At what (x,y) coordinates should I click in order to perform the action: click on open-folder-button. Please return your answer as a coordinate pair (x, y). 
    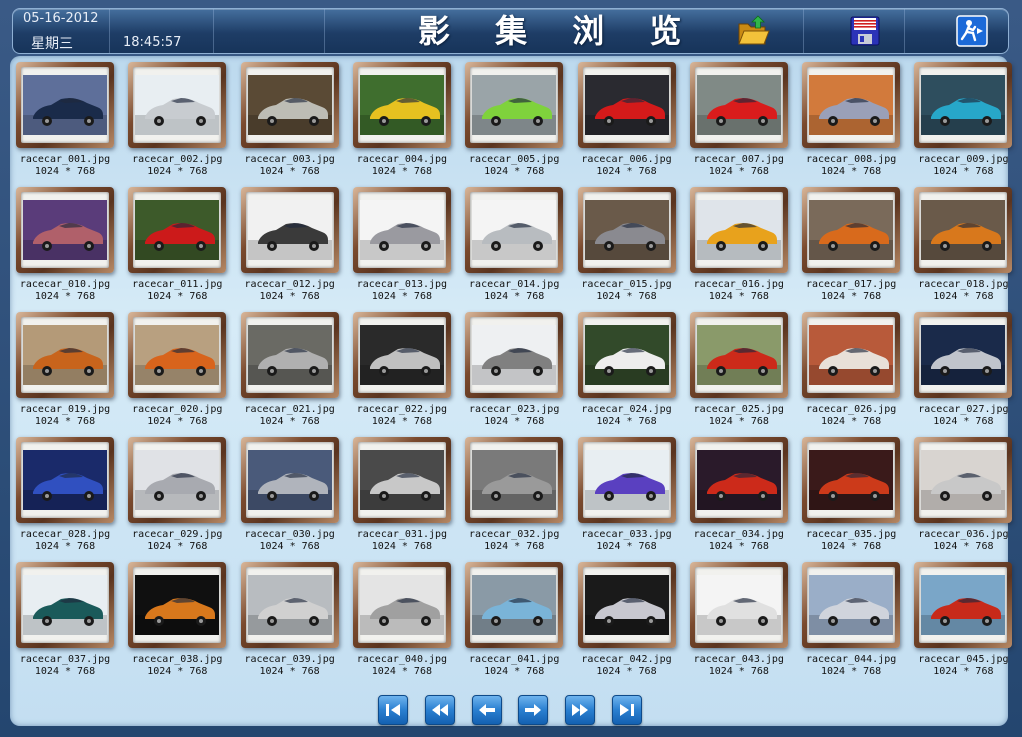
    Looking at the image, I should click on (753, 31).